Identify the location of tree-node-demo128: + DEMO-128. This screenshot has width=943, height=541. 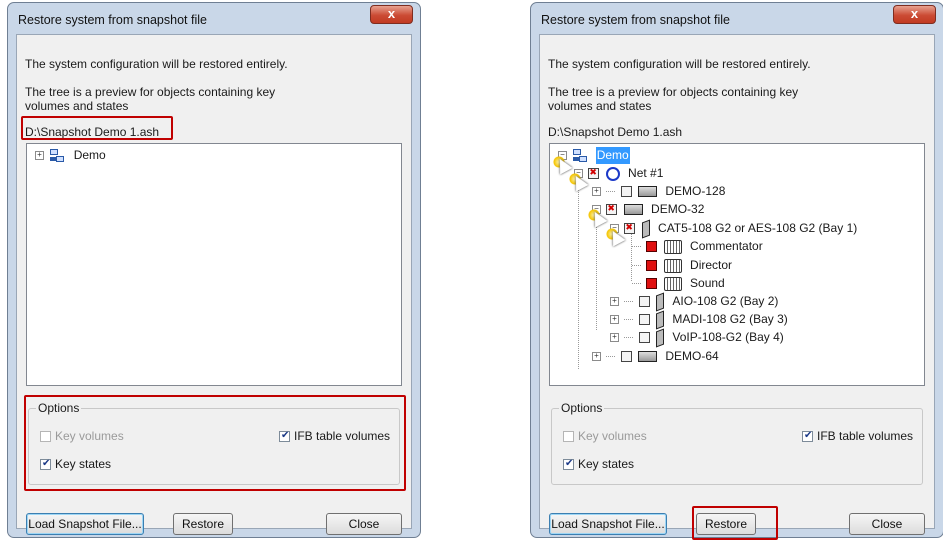
(659, 191).